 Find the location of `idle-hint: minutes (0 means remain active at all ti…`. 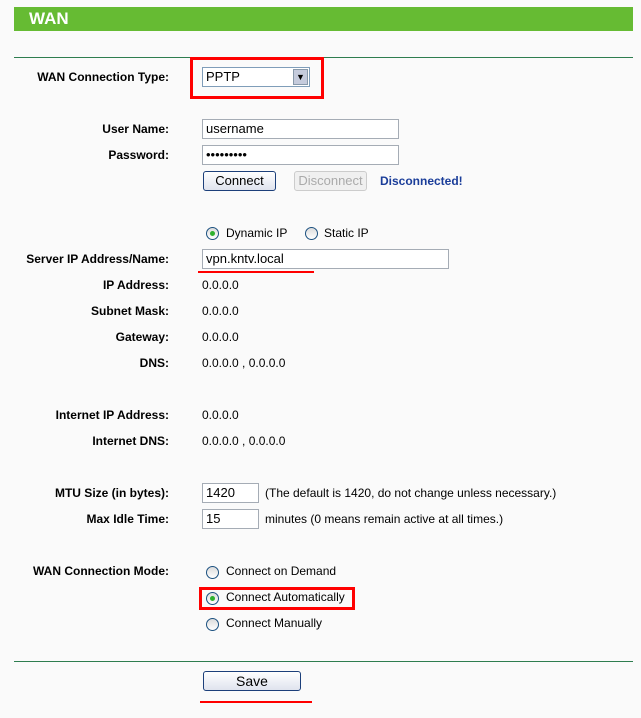

idle-hint: minutes (0 means remain active at all ti… is located at coordinates (384, 519).